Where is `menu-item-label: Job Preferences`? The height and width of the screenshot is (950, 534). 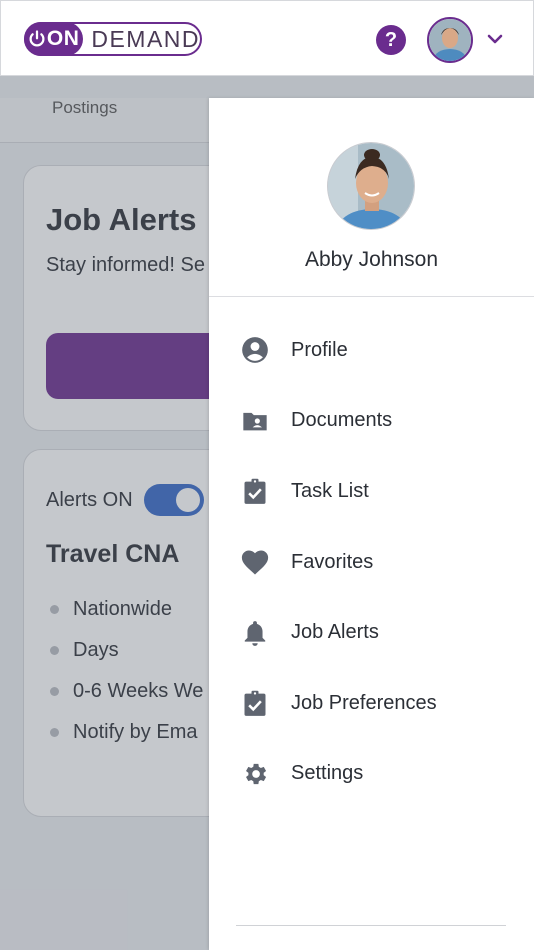 menu-item-label: Job Preferences is located at coordinates (364, 702).